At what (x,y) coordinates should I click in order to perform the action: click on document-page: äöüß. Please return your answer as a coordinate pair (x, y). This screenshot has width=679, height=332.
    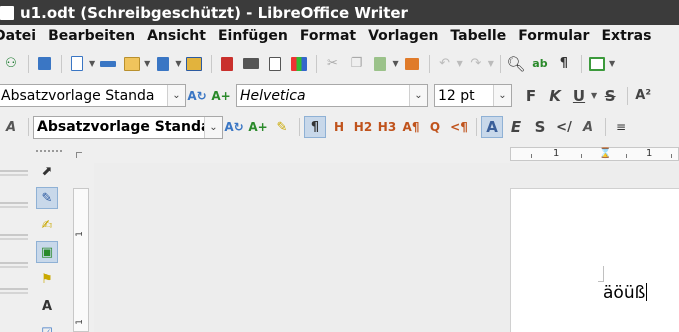
    Looking at the image, I should click on (594, 260).